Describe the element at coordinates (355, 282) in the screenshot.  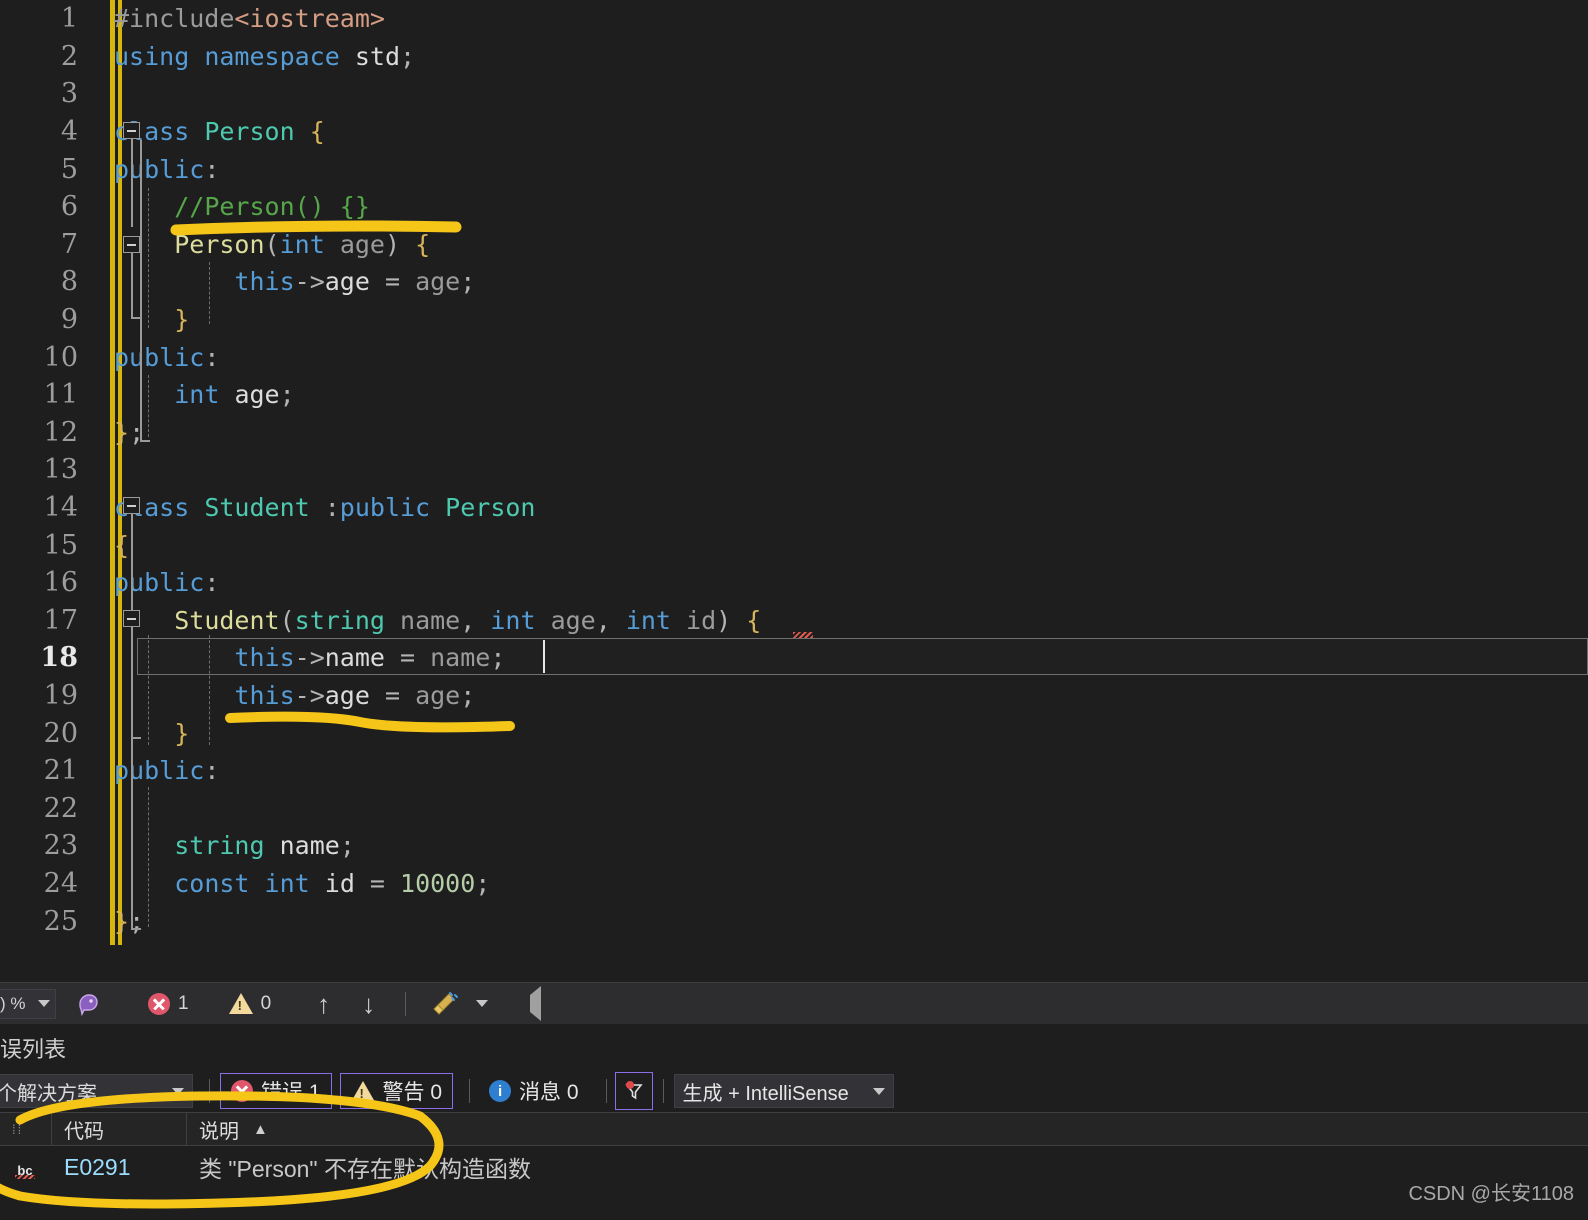
I see `code-line-text: this->age = age;` at that location.